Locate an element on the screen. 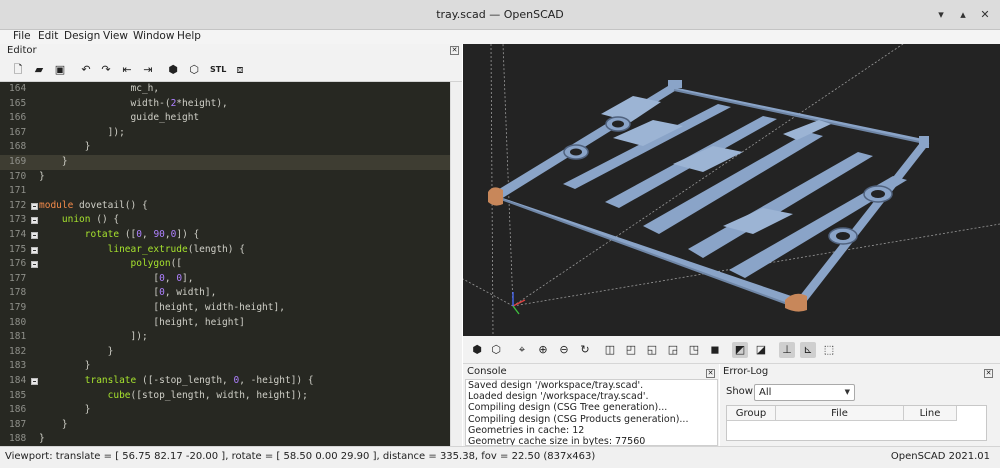 The width and height of the screenshot is (1000, 468). line-number: 165 is located at coordinates (18, 103).